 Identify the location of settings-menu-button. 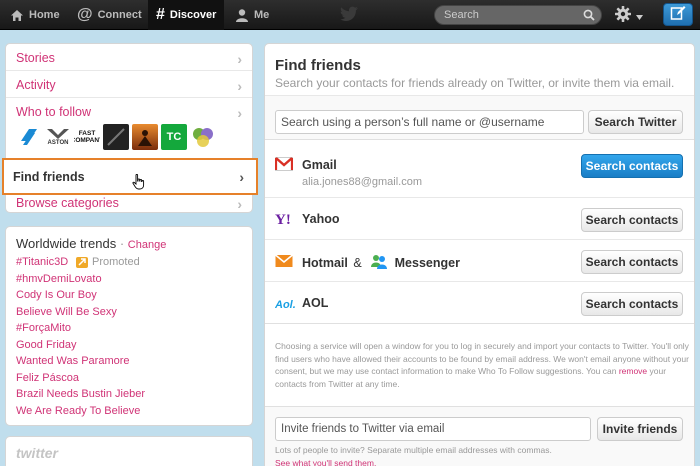
(628, 15).